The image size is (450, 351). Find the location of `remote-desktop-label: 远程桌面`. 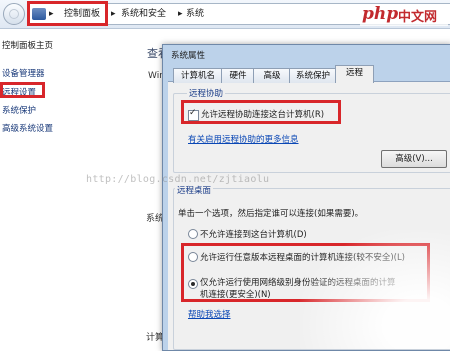

remote-desktop-label: 远程桌面 is located at coordinates (194, 190).